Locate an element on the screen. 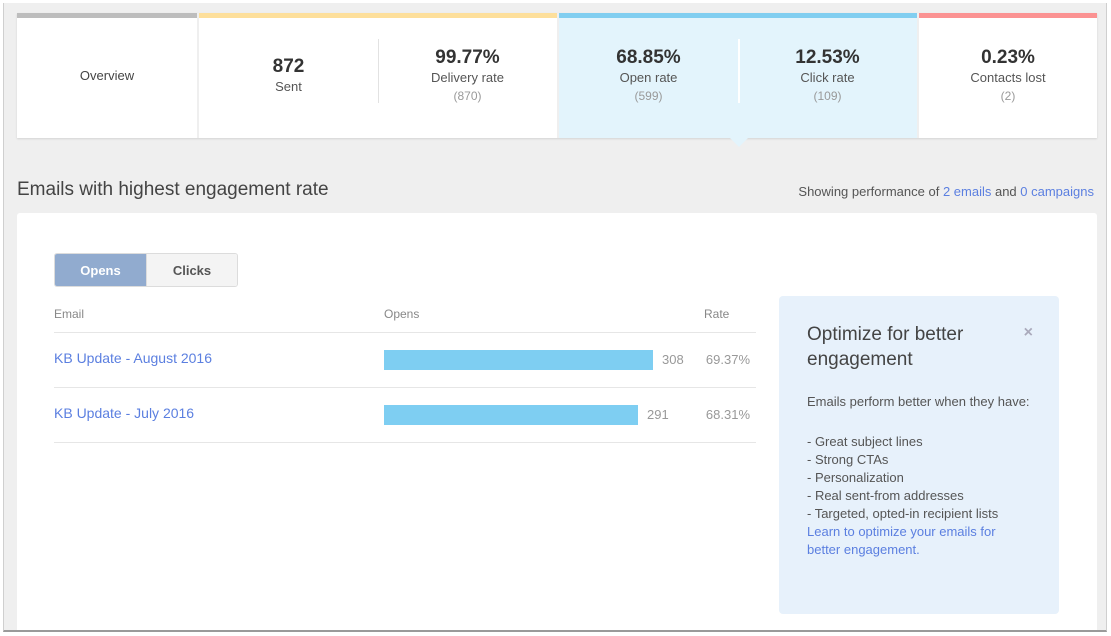 This screenshot has height=636, width=1111. clicks-toggle-button: Clicks is located at coordinates (191, 270).